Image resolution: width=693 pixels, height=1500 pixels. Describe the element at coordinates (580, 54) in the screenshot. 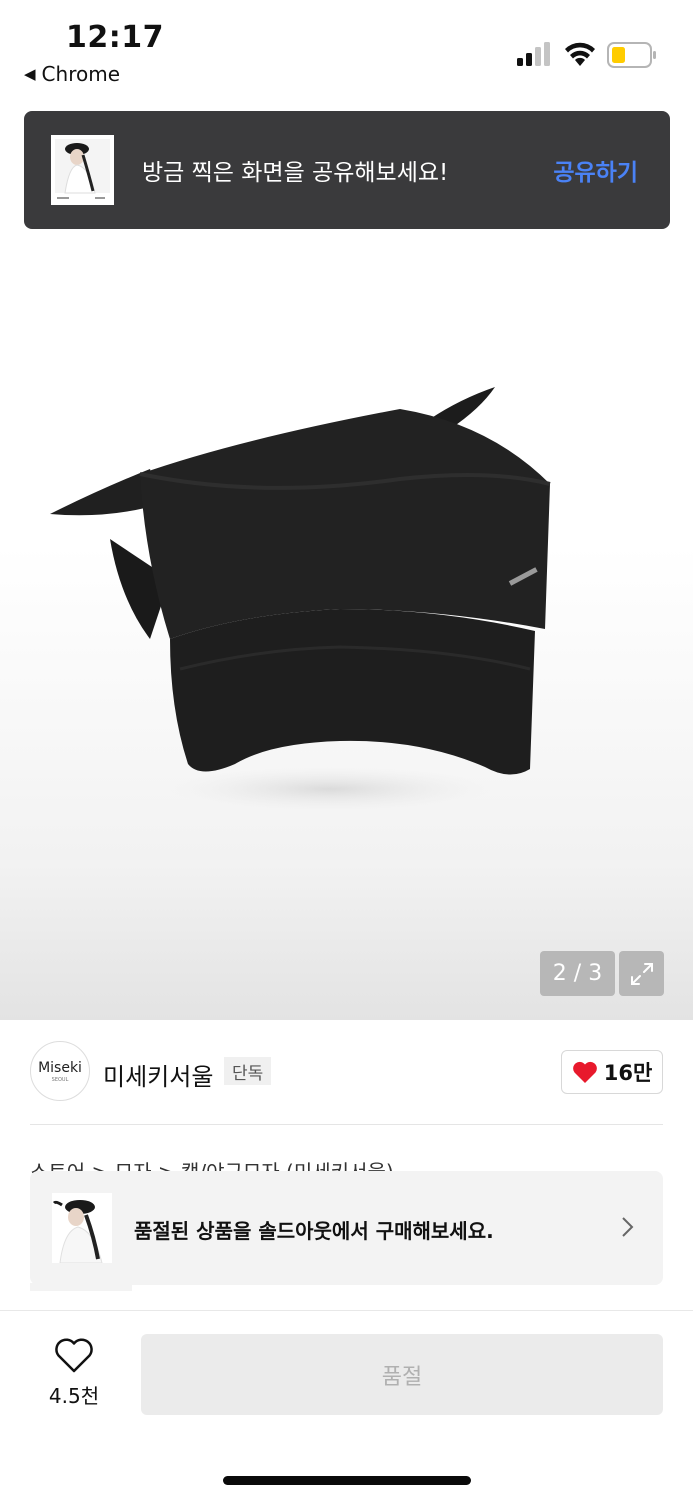

I see `wifi-icon` at that location.